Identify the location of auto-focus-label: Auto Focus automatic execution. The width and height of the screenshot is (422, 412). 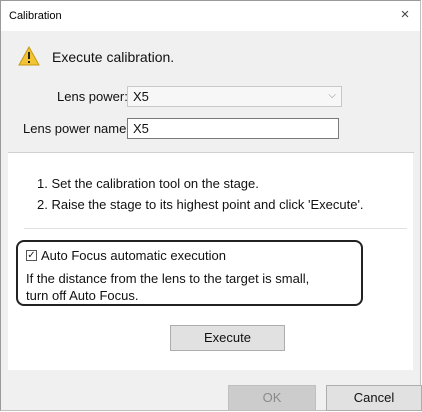
(133, 255).